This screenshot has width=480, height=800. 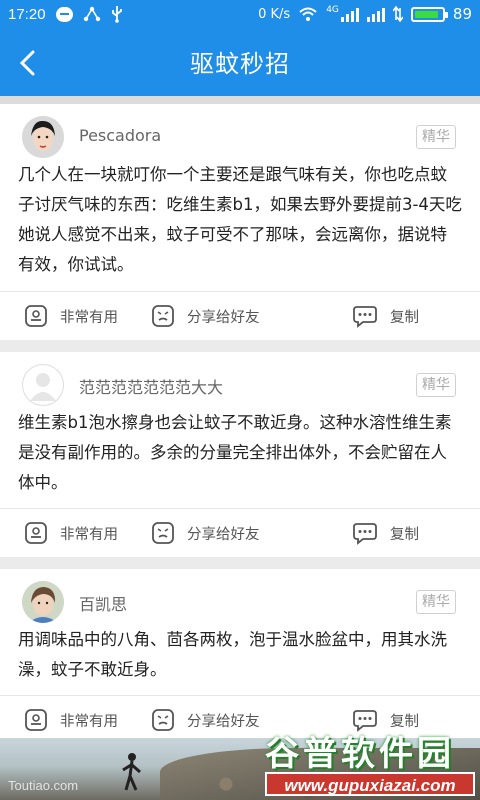 I want to click on brand-name: 谷普软件园, so click(x=360, y=754).